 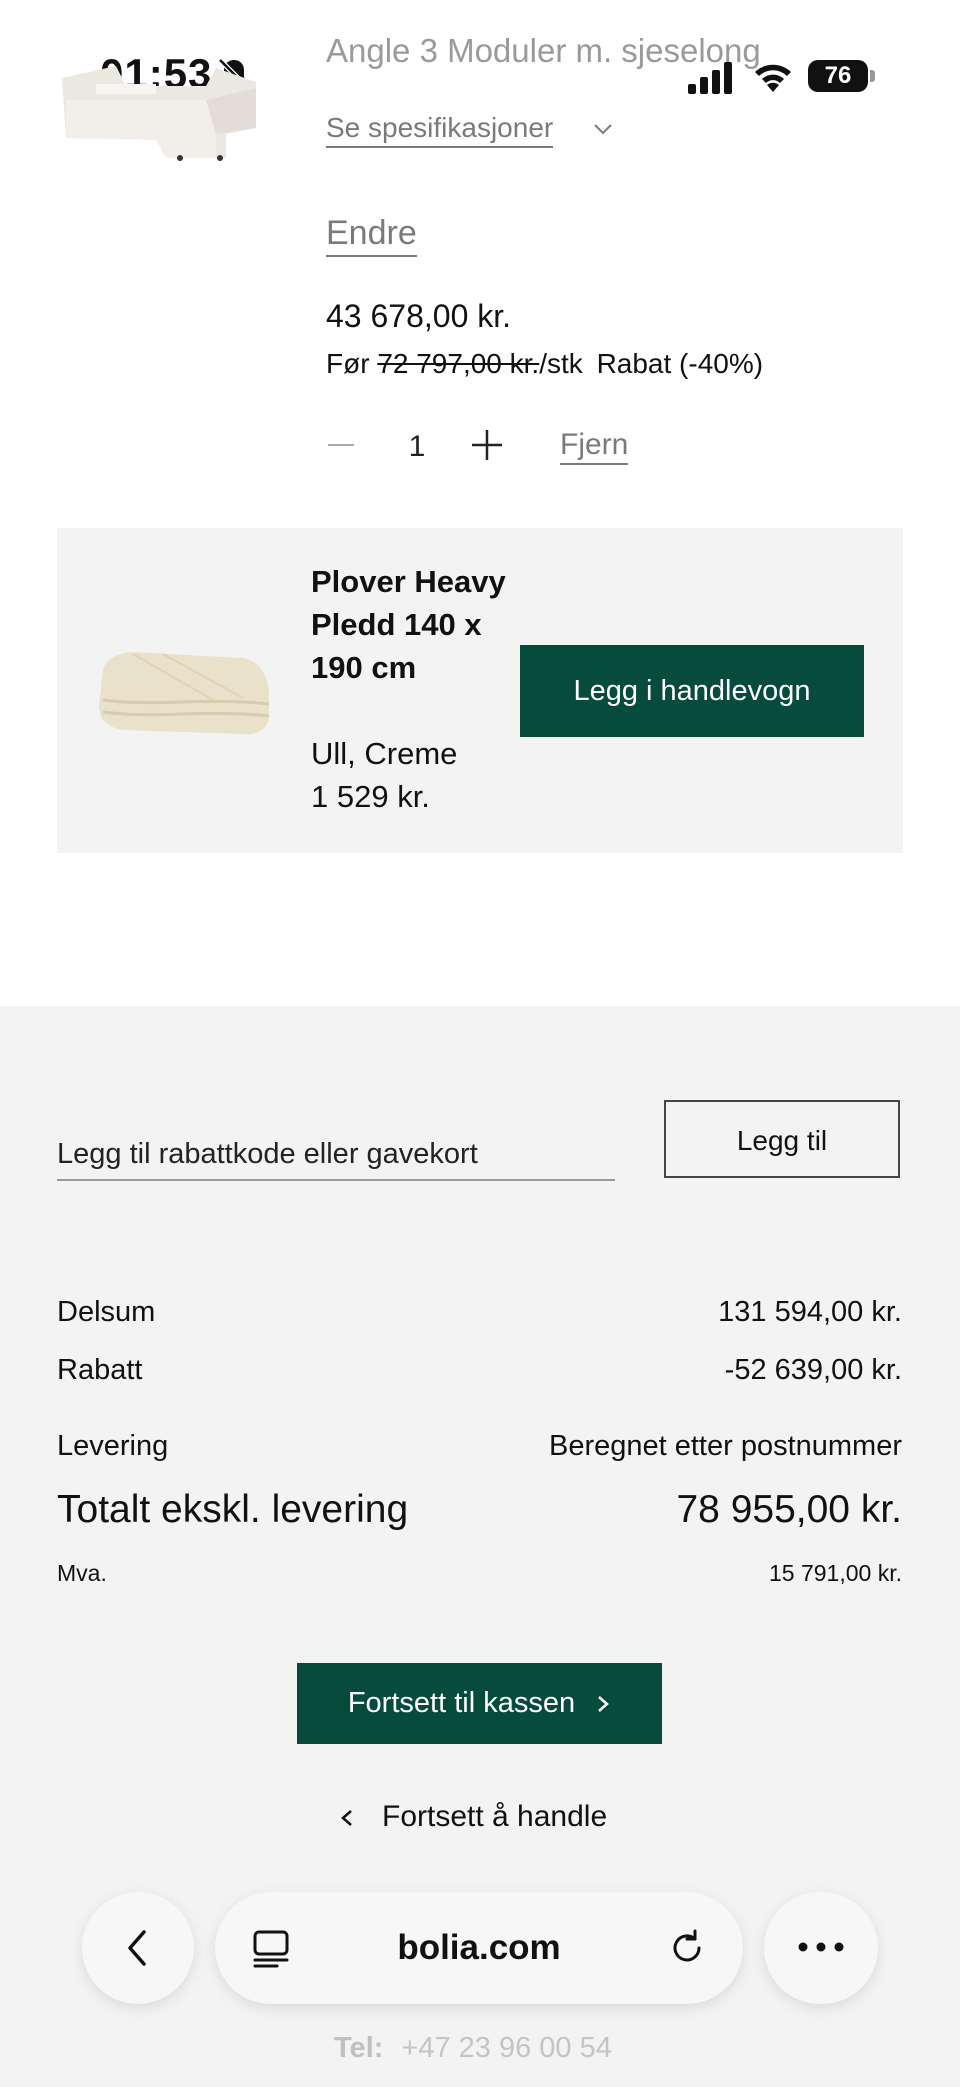 What do you see at coordinates (106, 1312) in the screenshot?
I see `subtotal-label: Delsum` at bounding box center [106, 1312].